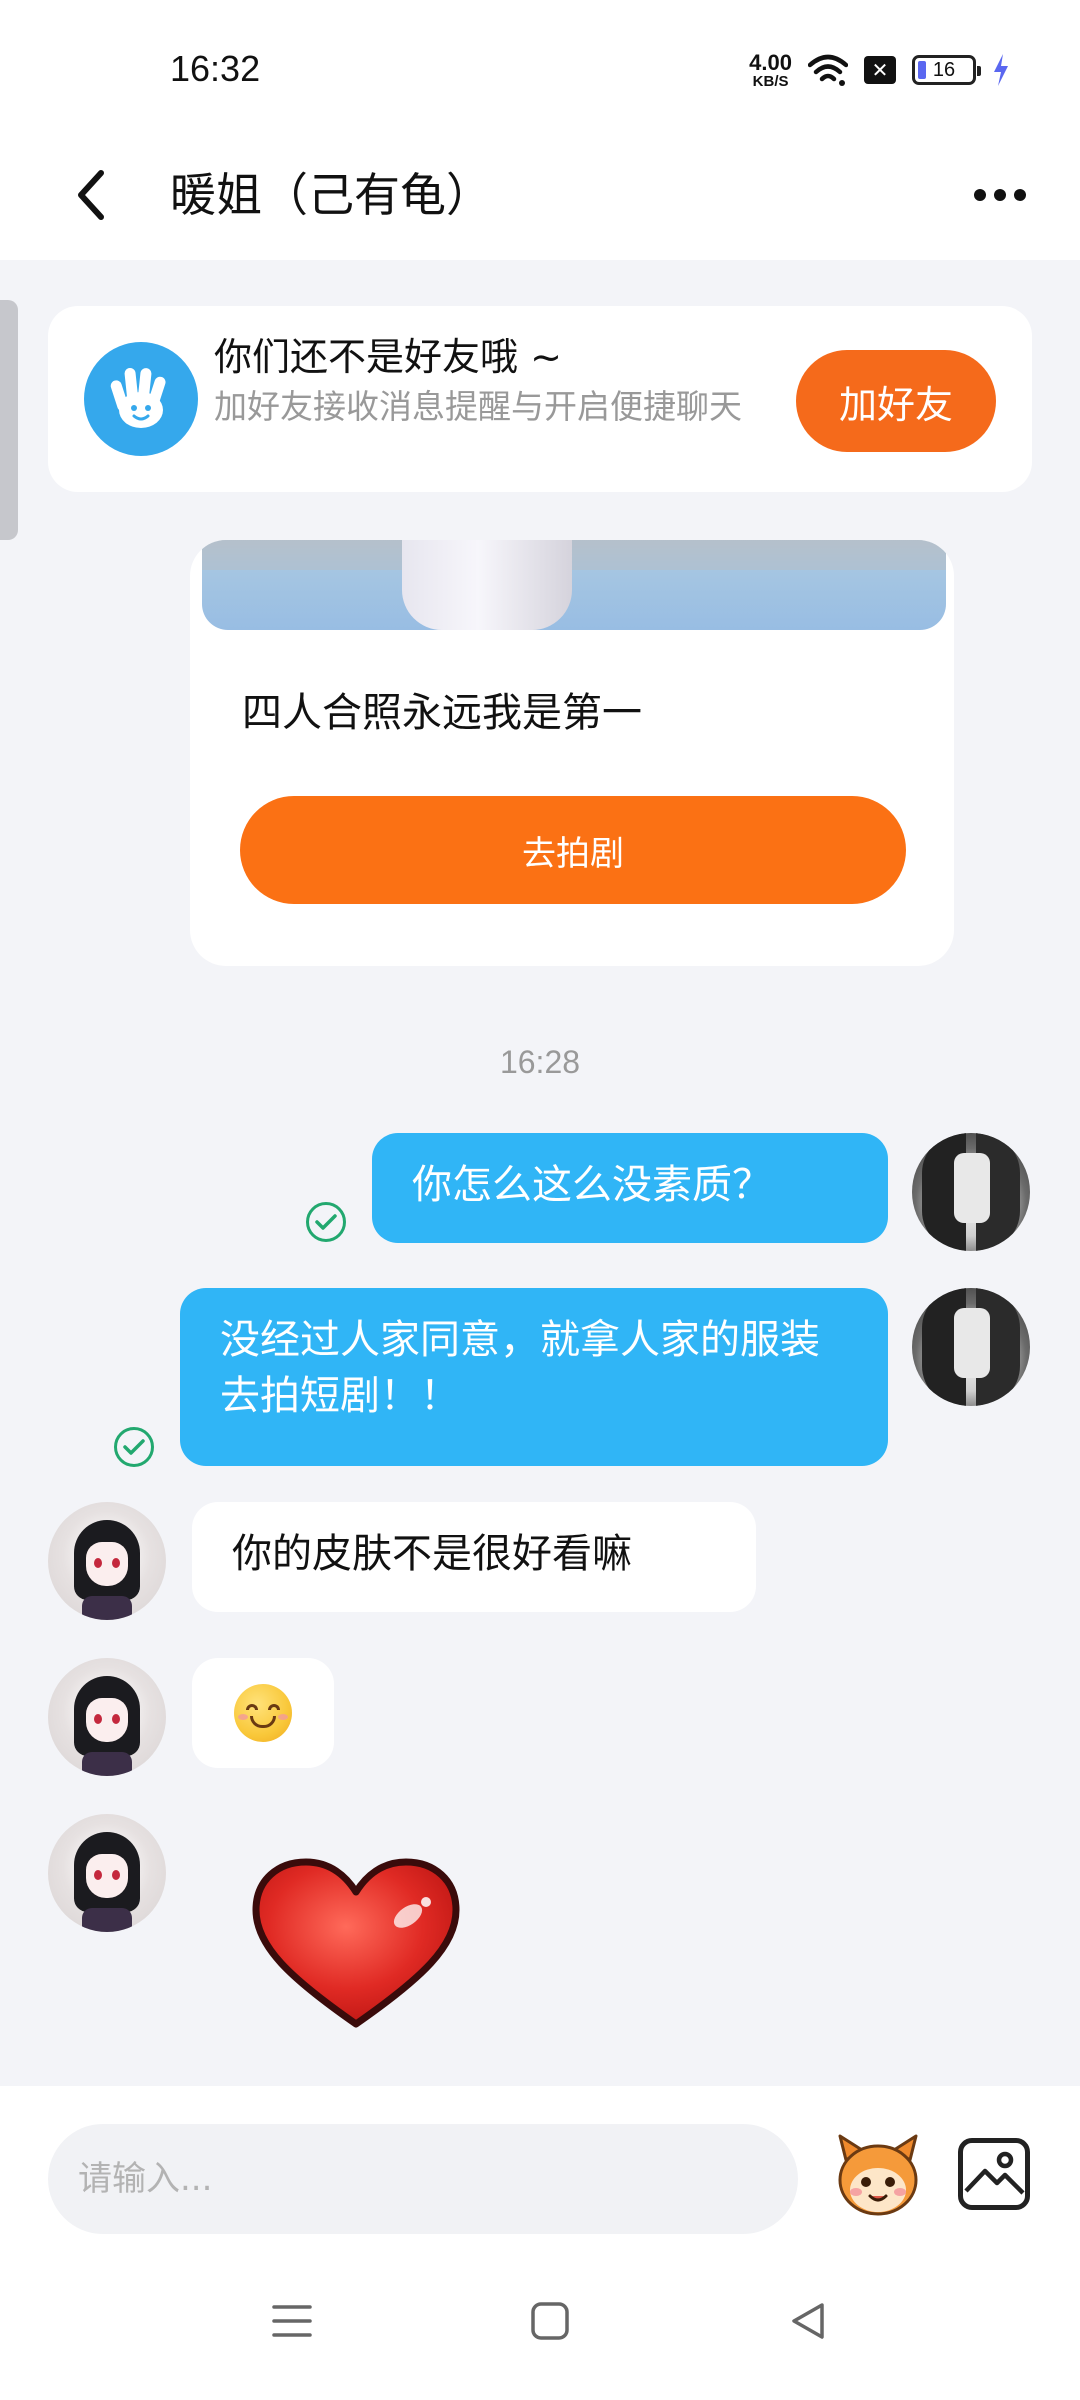 This screenshot has height=2400, width=1080. What do you see at coordinates (540, 65) in the screenshot?
I see `status-bar: 16:32 4.00 KB/S ✕ 16` at bounding box center [540, 65].